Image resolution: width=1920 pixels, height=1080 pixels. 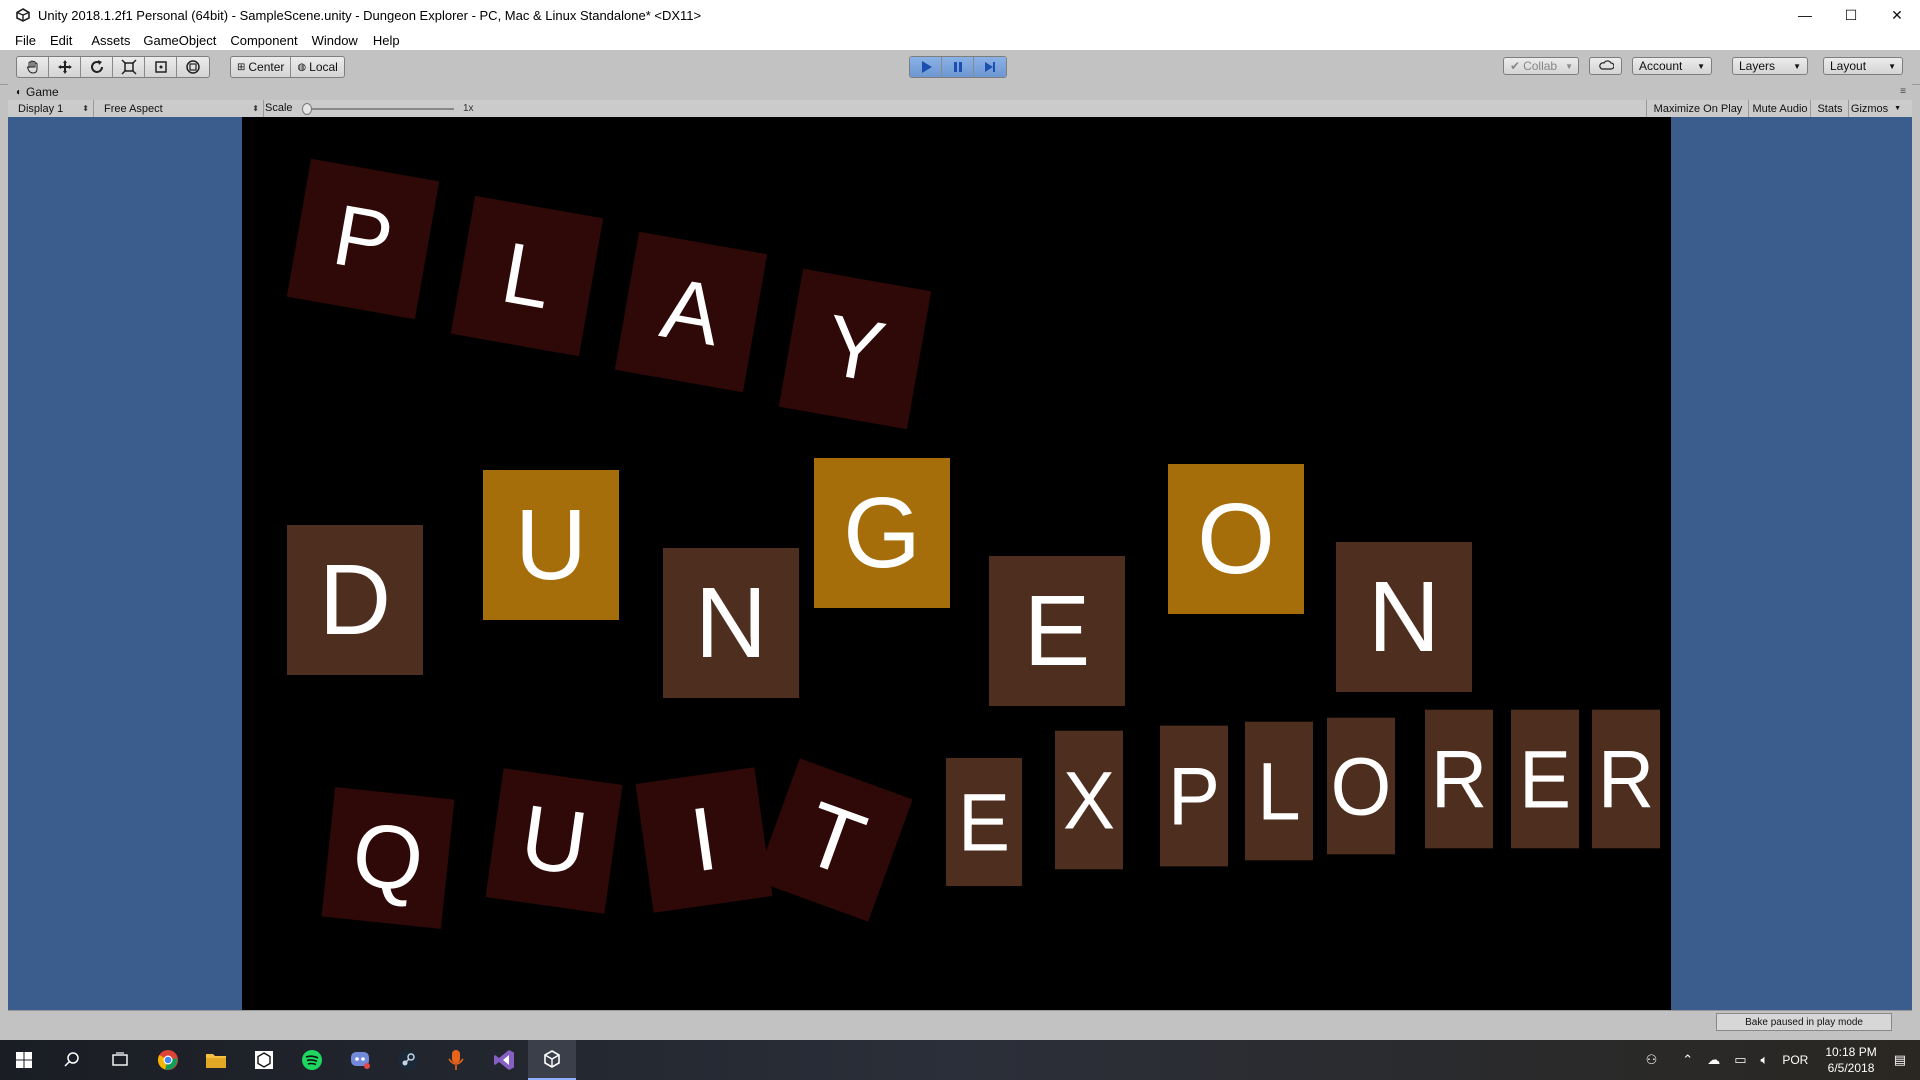 I want to click on maximize-button: ☐, so click(x=1851, y=15).